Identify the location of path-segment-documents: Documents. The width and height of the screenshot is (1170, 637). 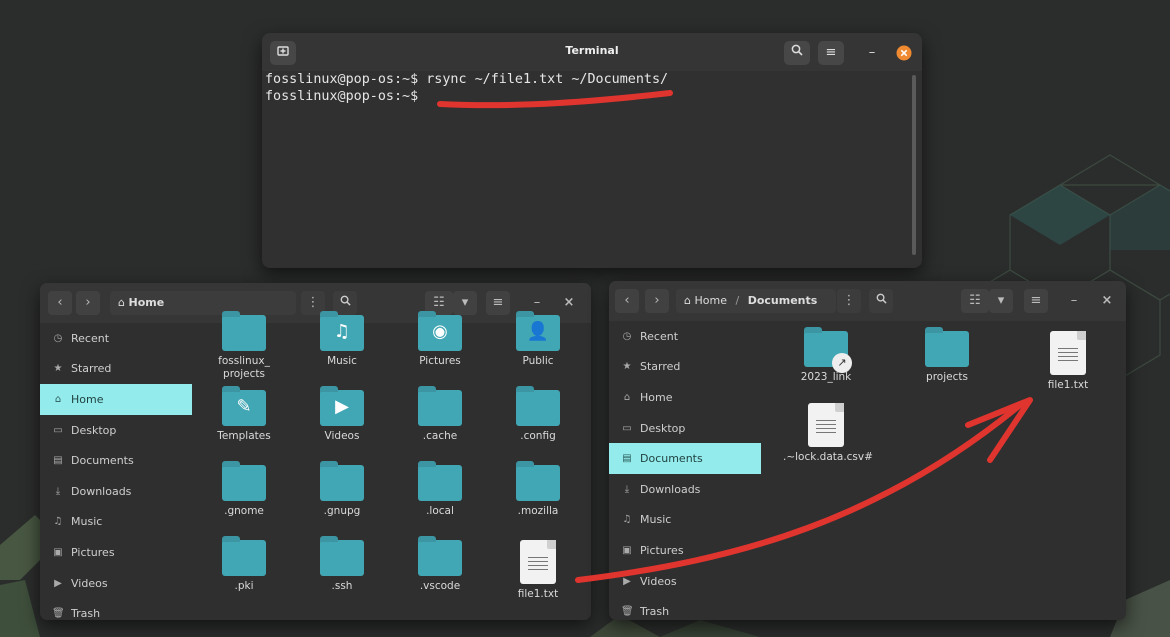
(783, 300).